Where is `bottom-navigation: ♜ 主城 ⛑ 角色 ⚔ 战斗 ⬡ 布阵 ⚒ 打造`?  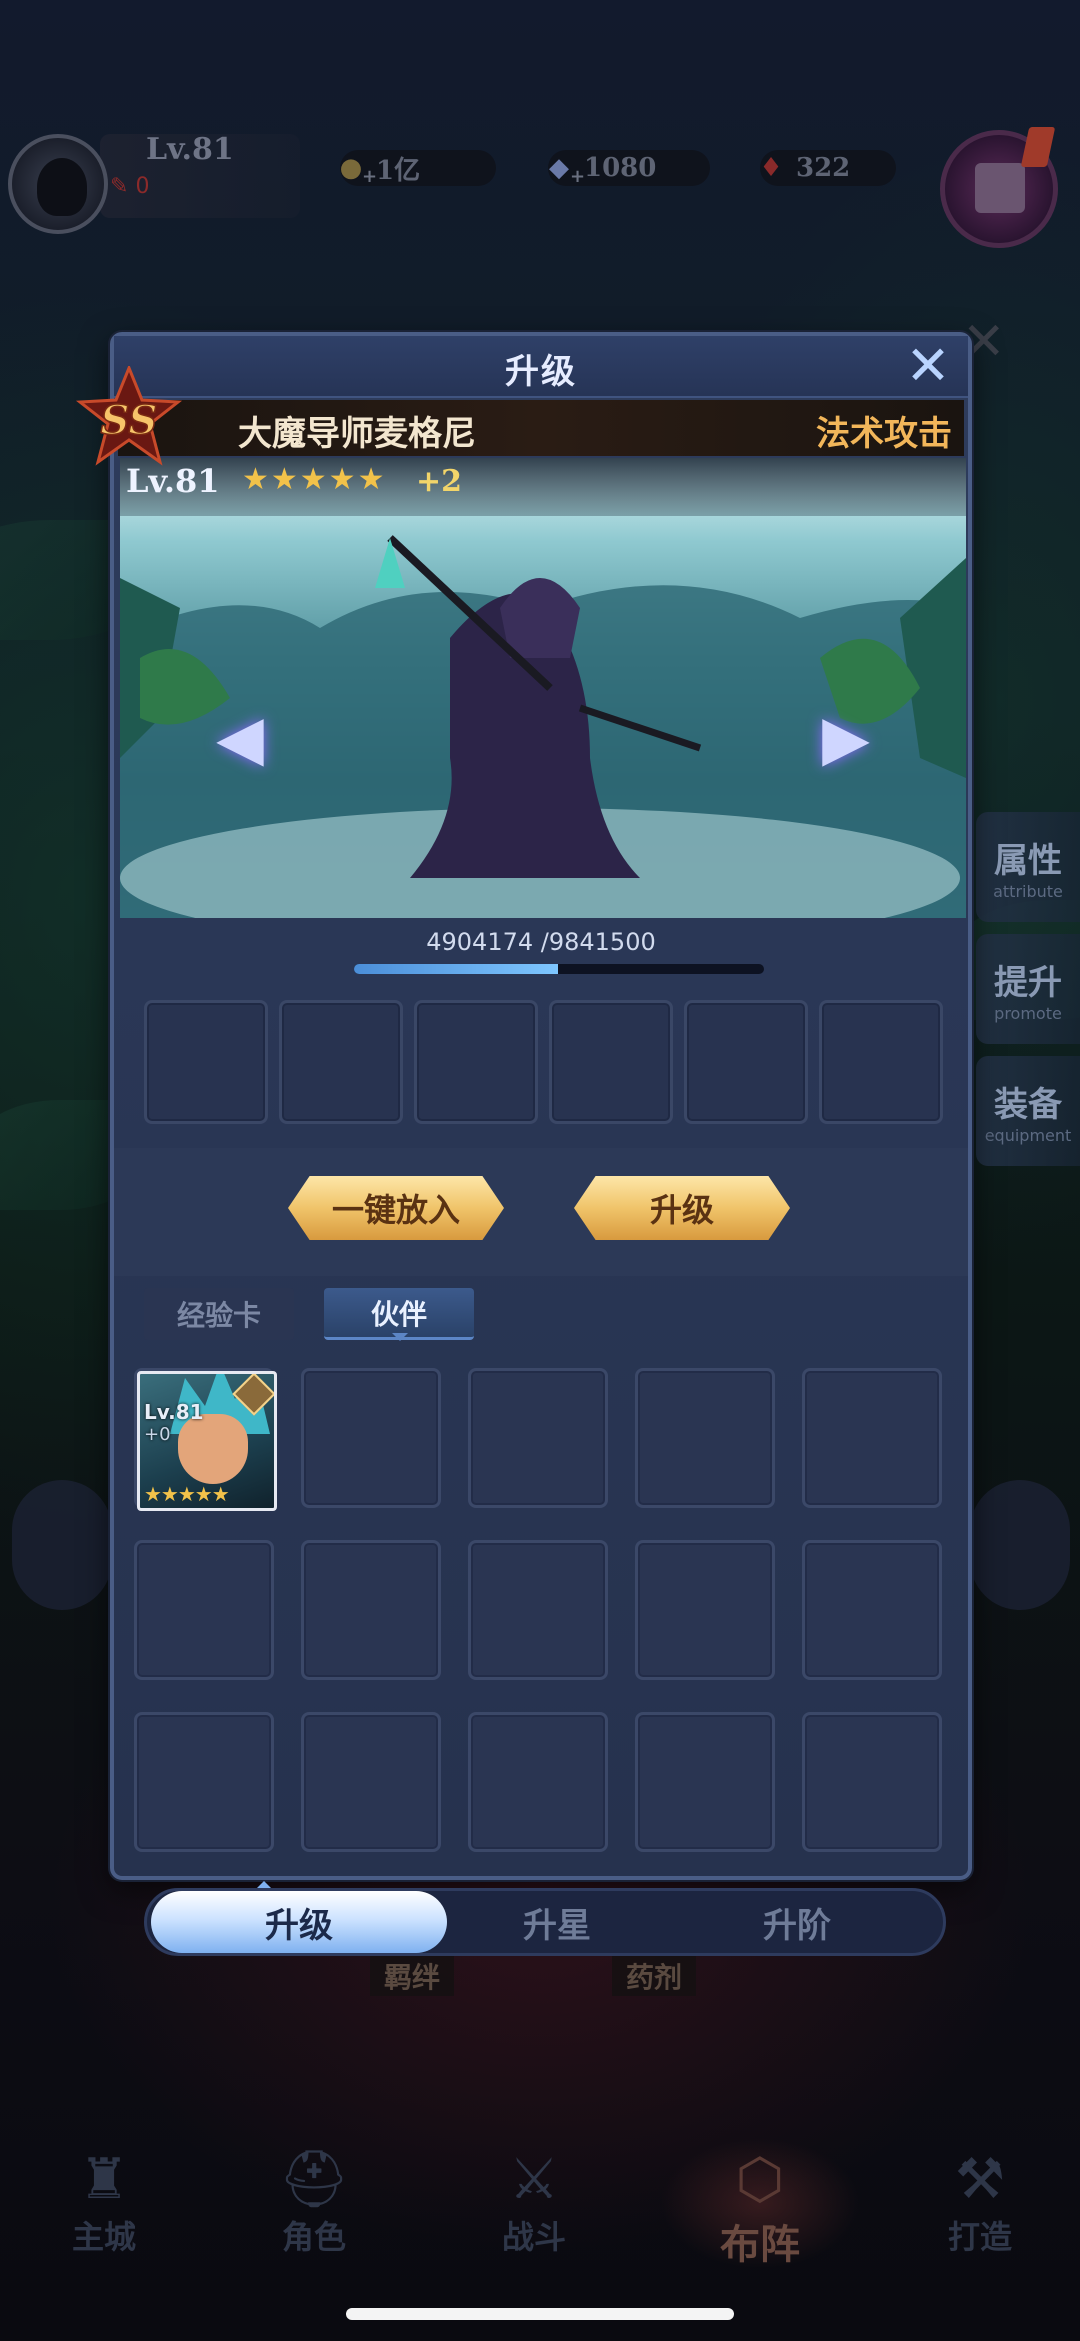 bottom-navigation: ♜ 主城 ⛑ 角色 ⚔ 战斗 ⬡ 布阵 ⚒ 打造 is located at coordinates (540, 2198).